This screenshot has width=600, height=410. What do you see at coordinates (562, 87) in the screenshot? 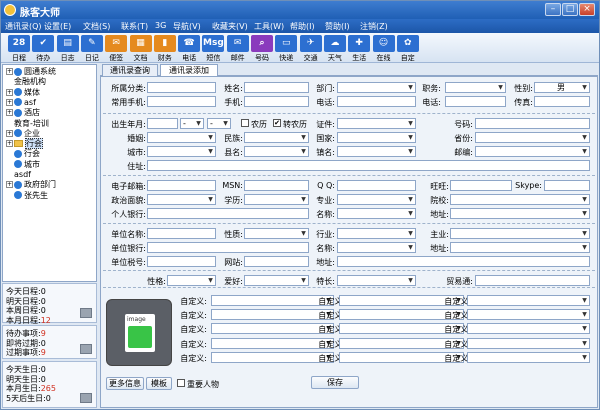
I see `gender-select: 男 ▼` at bounding box center [562, 87].